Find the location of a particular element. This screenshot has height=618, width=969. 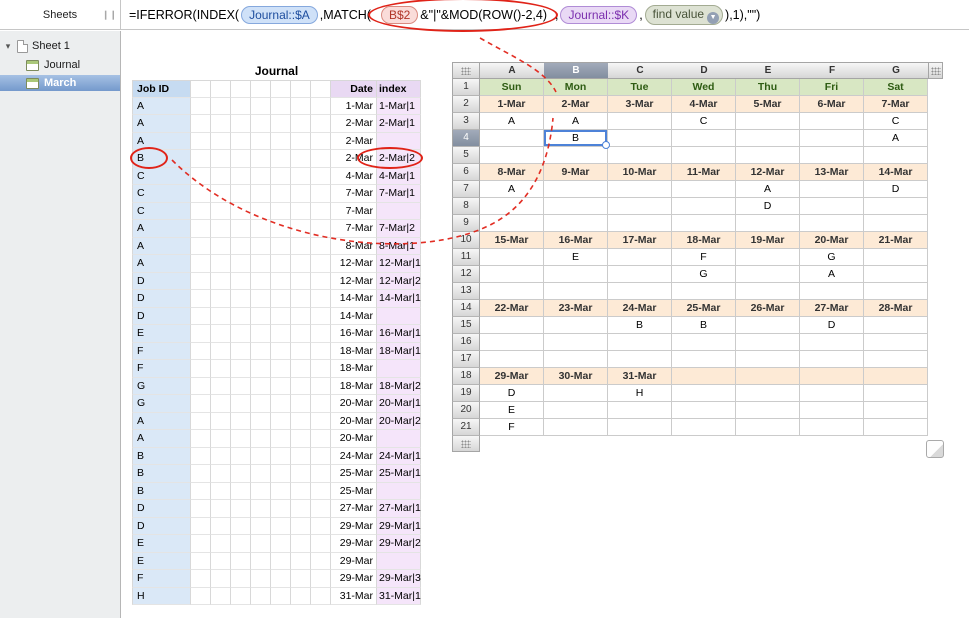

row-header-8: 8 is located at coordinates (466, 206).